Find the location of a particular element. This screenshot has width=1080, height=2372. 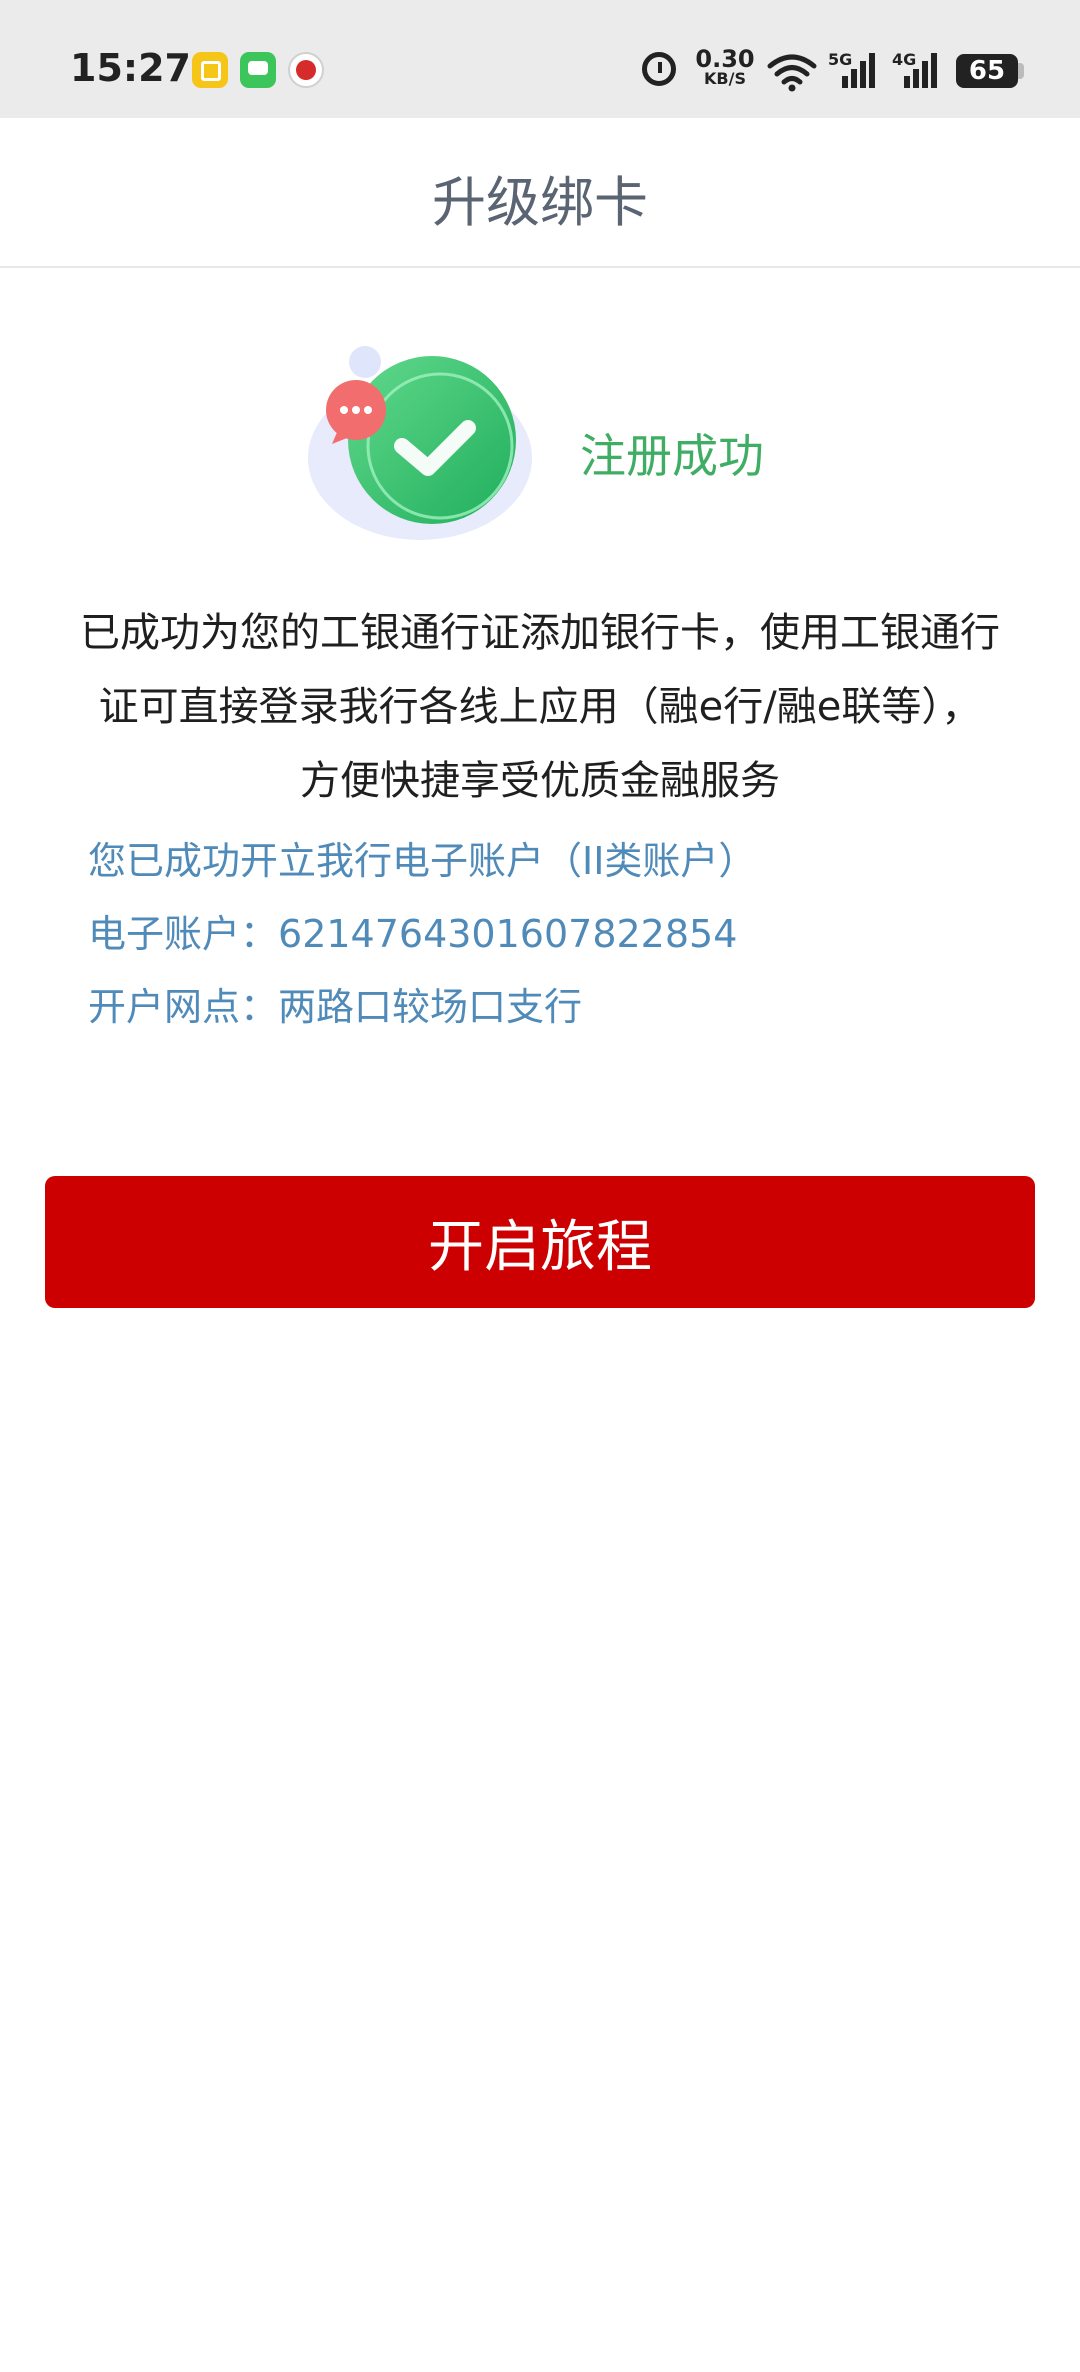

signal-5g-icon is located at coordinates (858, 70).